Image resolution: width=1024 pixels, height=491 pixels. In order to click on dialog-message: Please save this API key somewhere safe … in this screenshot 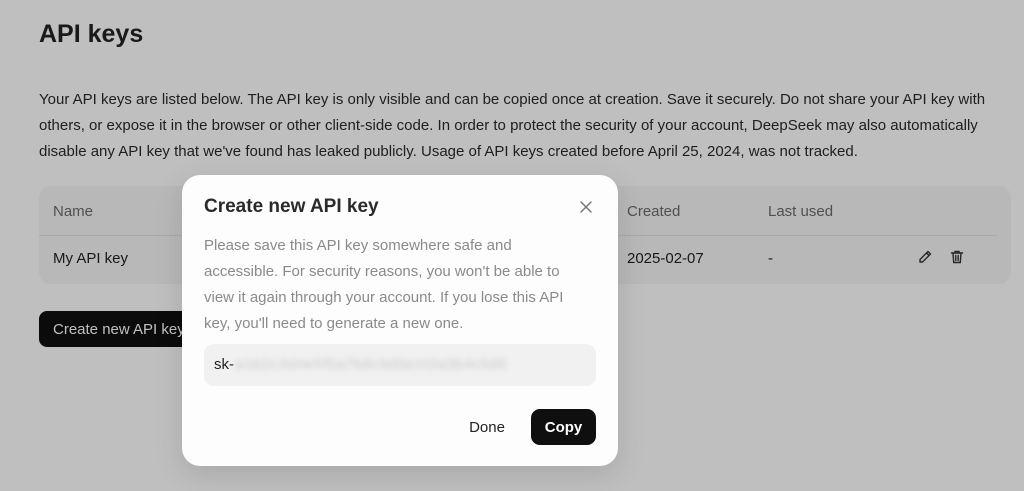, I will do `click(384, 284)`.